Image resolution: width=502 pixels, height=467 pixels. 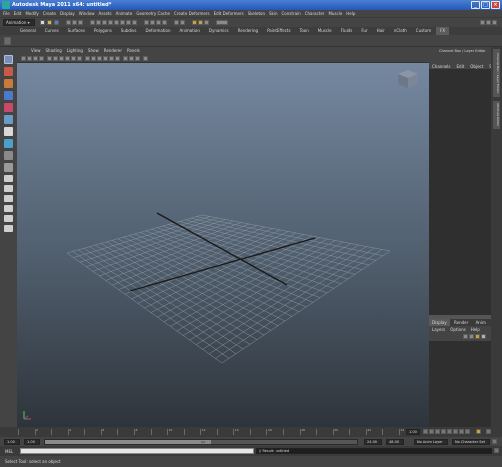 I want to click on layer-tab-anim: Anim, so click(x=481, y=322).